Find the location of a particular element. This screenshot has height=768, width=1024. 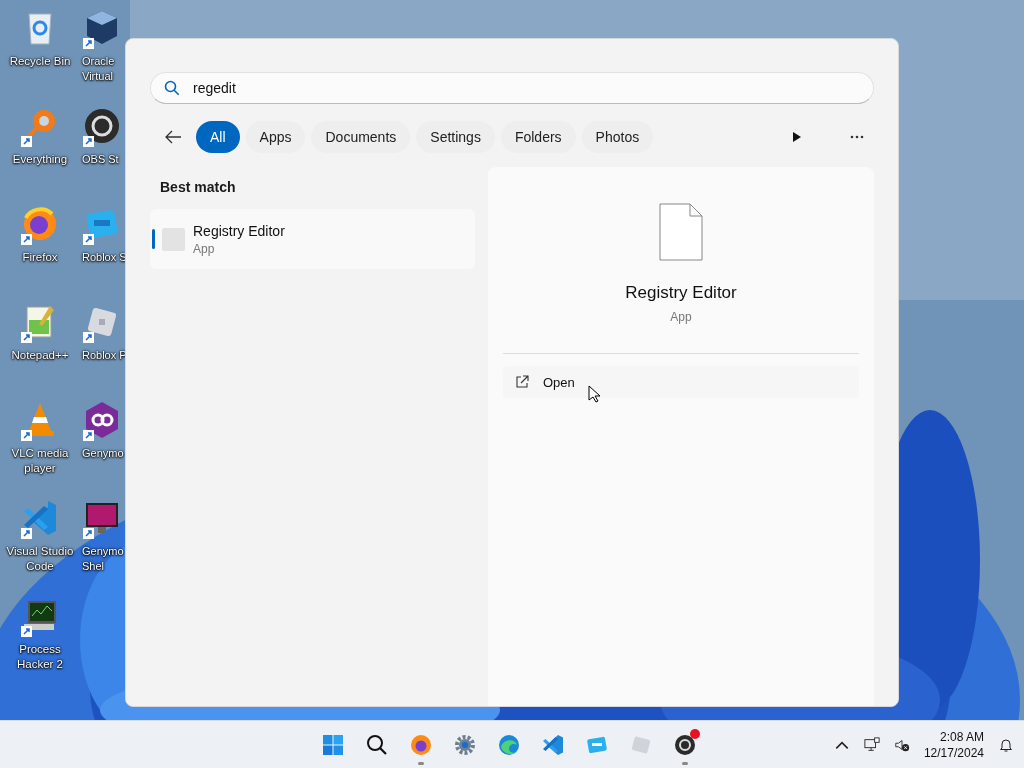

app-type: App is located at coordinates (681, 317).